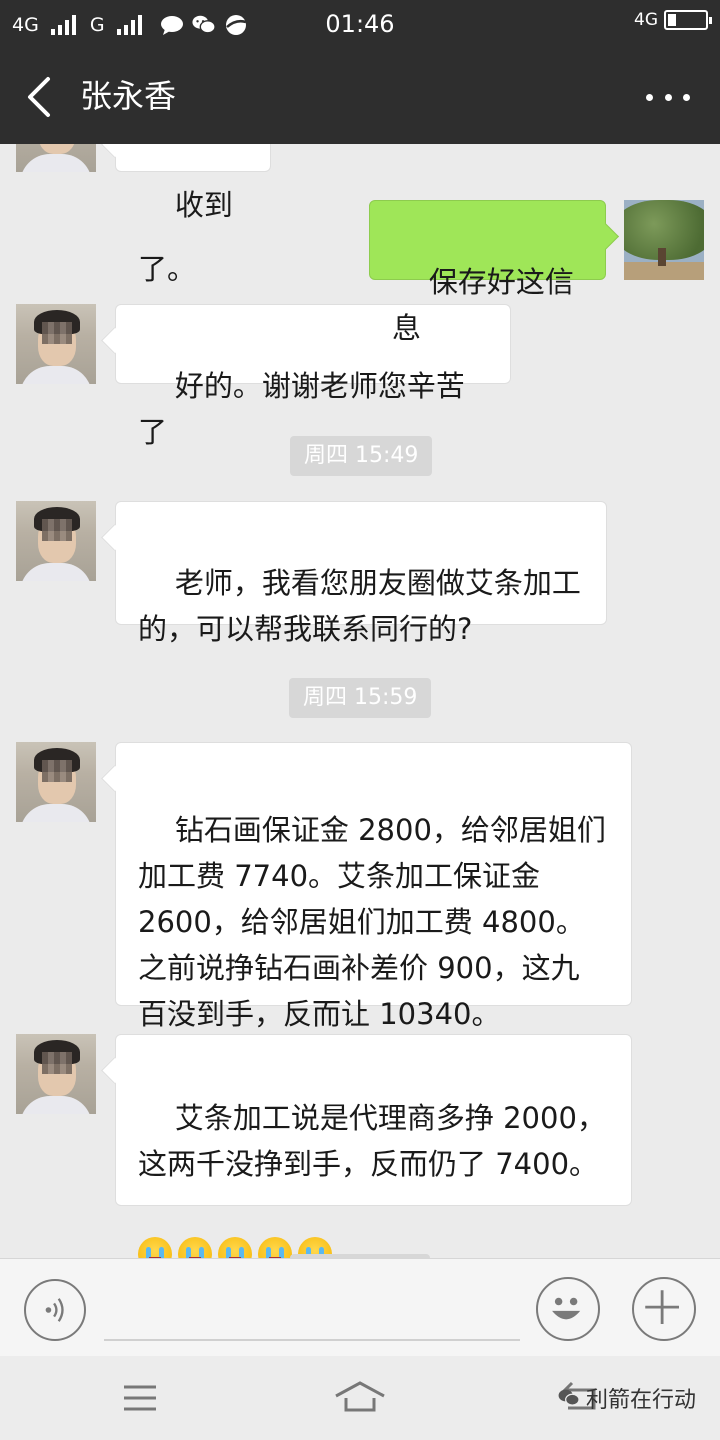  What do you see at coordinates (360, 97) in the screenshot?
I see `chat-header: 张永香` at bounding box center [360, 97].